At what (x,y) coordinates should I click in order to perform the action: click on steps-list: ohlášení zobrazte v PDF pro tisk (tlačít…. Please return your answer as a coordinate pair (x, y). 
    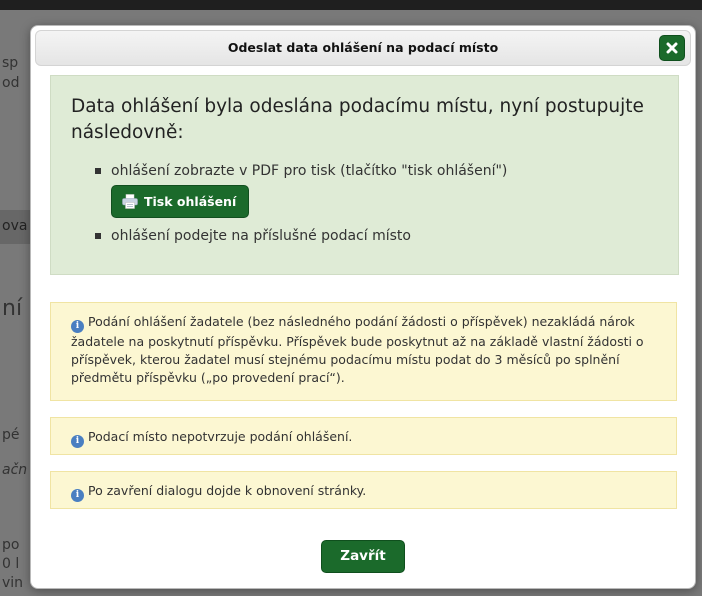
    Looking at the image, I should click on (299, 203).